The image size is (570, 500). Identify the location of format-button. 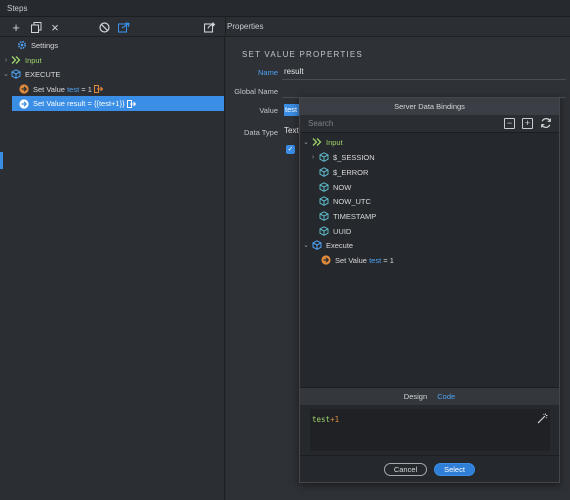
(542, 419).